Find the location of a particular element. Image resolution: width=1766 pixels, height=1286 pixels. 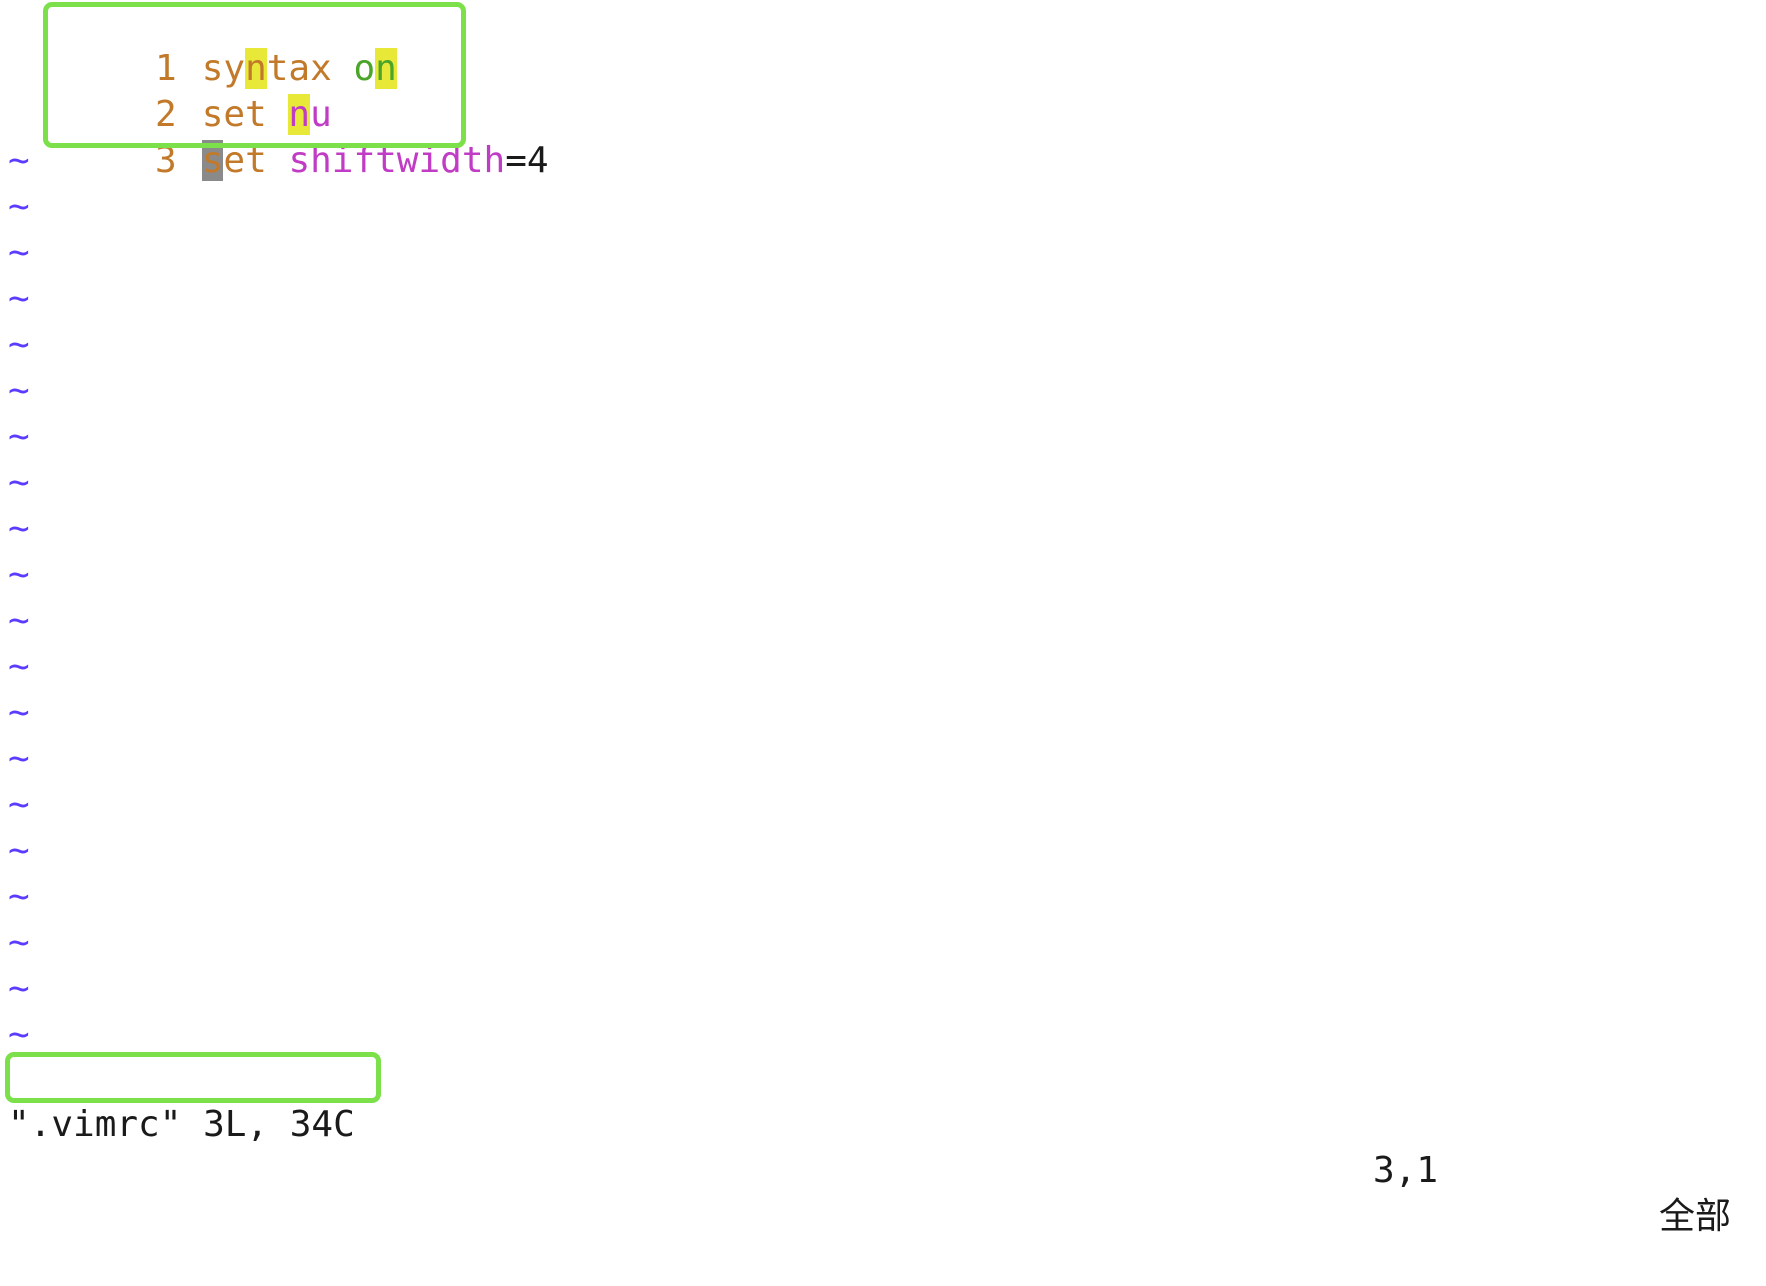

buffer-line-2: 2 set nu is located at coordinates (166, 90).